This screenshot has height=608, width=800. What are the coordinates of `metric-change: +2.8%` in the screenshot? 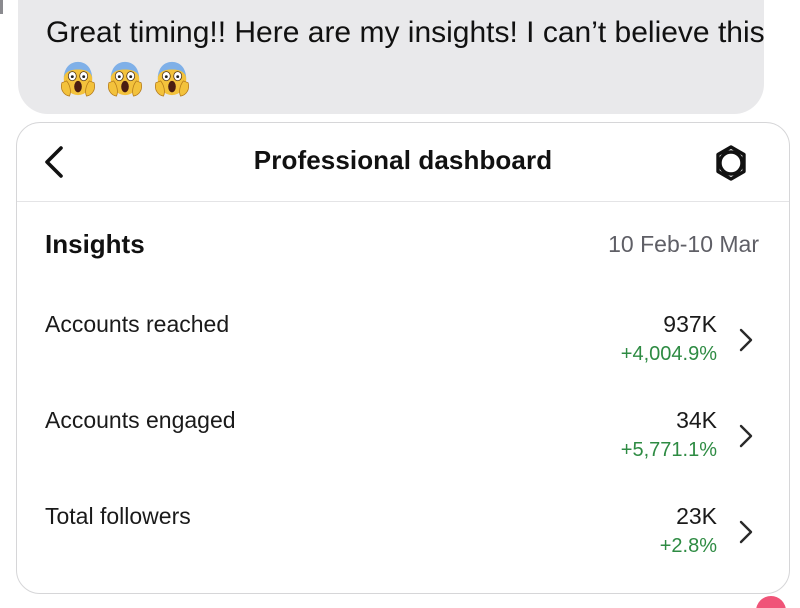 It's located at (688, 546).